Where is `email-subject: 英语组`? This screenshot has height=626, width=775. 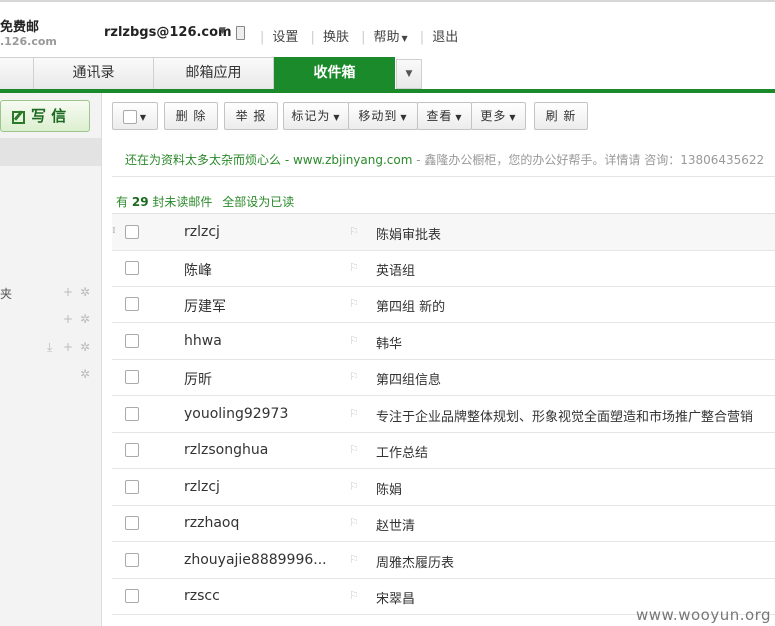
email-subject: 英语组 is located at coordinates (395, 269).